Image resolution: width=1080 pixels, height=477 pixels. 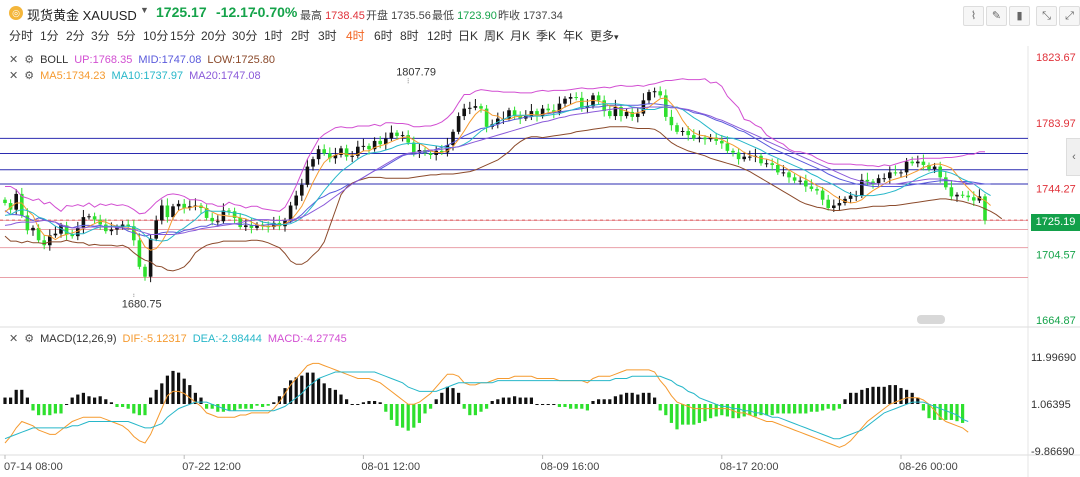 What do you see at coordinates (1073, 157) in the screenshot?
I see `collapse-panel-icon: ‹` at bounding box center [1073, 157].